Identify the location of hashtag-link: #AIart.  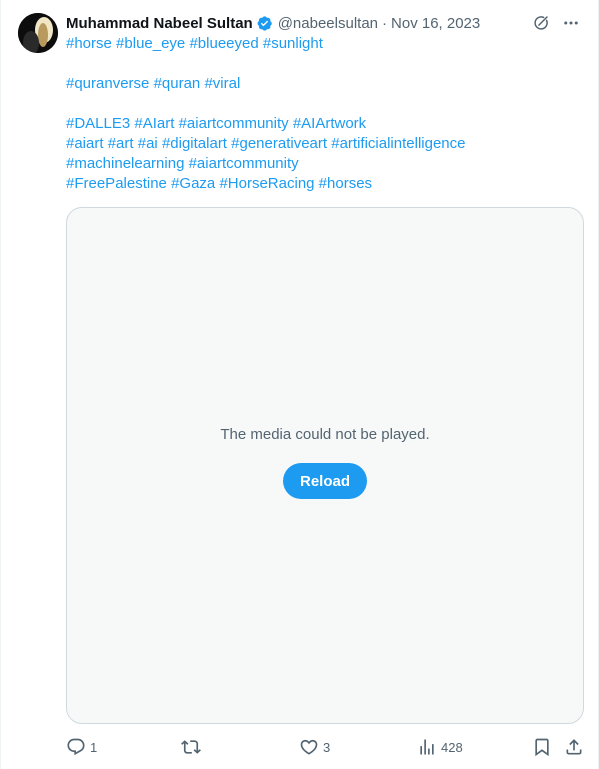
(154, 123).